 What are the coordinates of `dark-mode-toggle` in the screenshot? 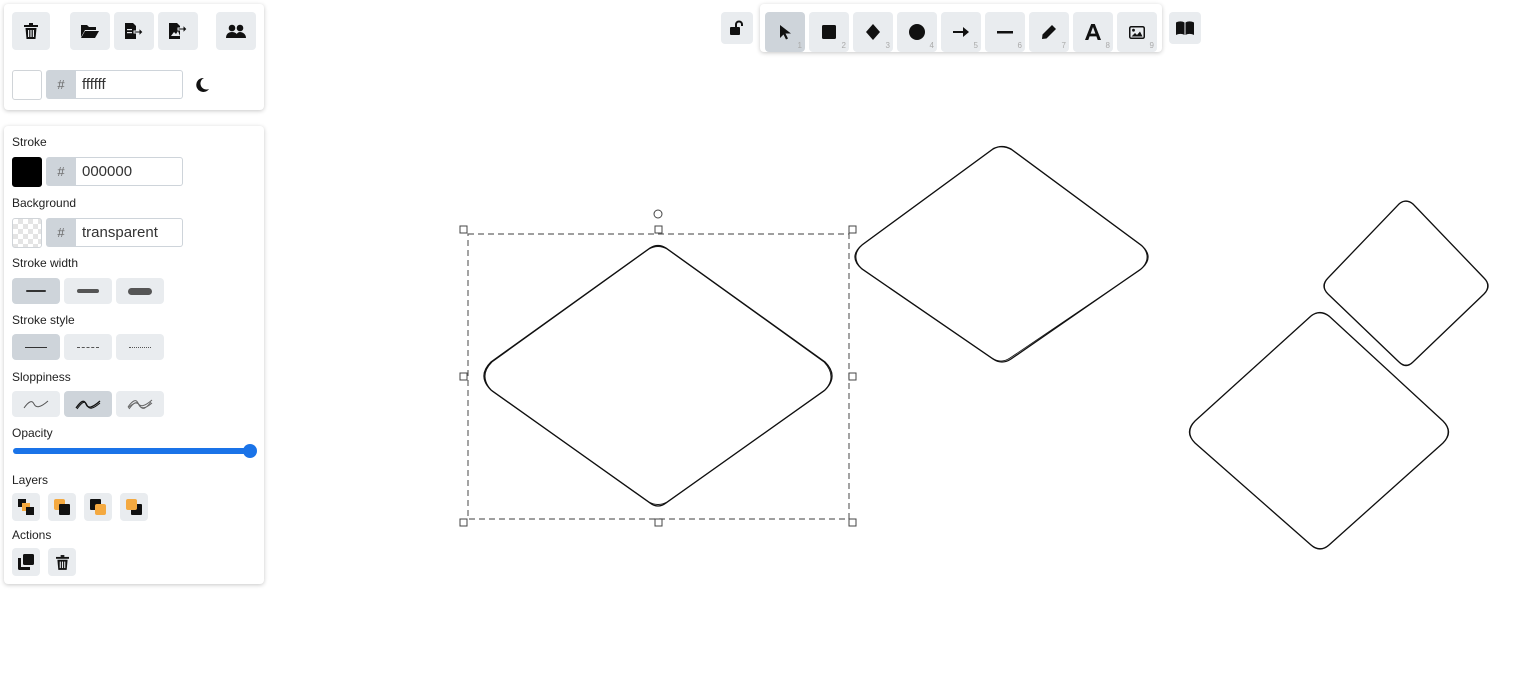 It's located at (202, 85).